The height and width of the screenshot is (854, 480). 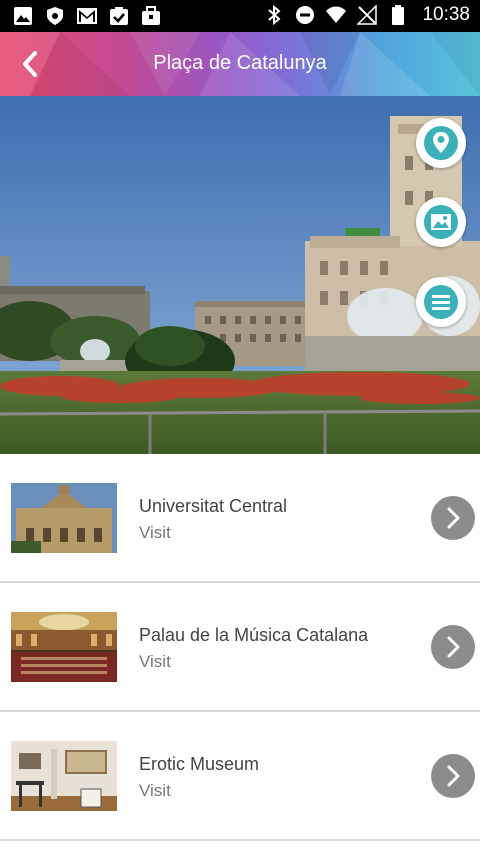 What do you see at coordinates (446, 14) in the screenshot?
I see `clock-time: 10:38` at bounding box center [446, 14].